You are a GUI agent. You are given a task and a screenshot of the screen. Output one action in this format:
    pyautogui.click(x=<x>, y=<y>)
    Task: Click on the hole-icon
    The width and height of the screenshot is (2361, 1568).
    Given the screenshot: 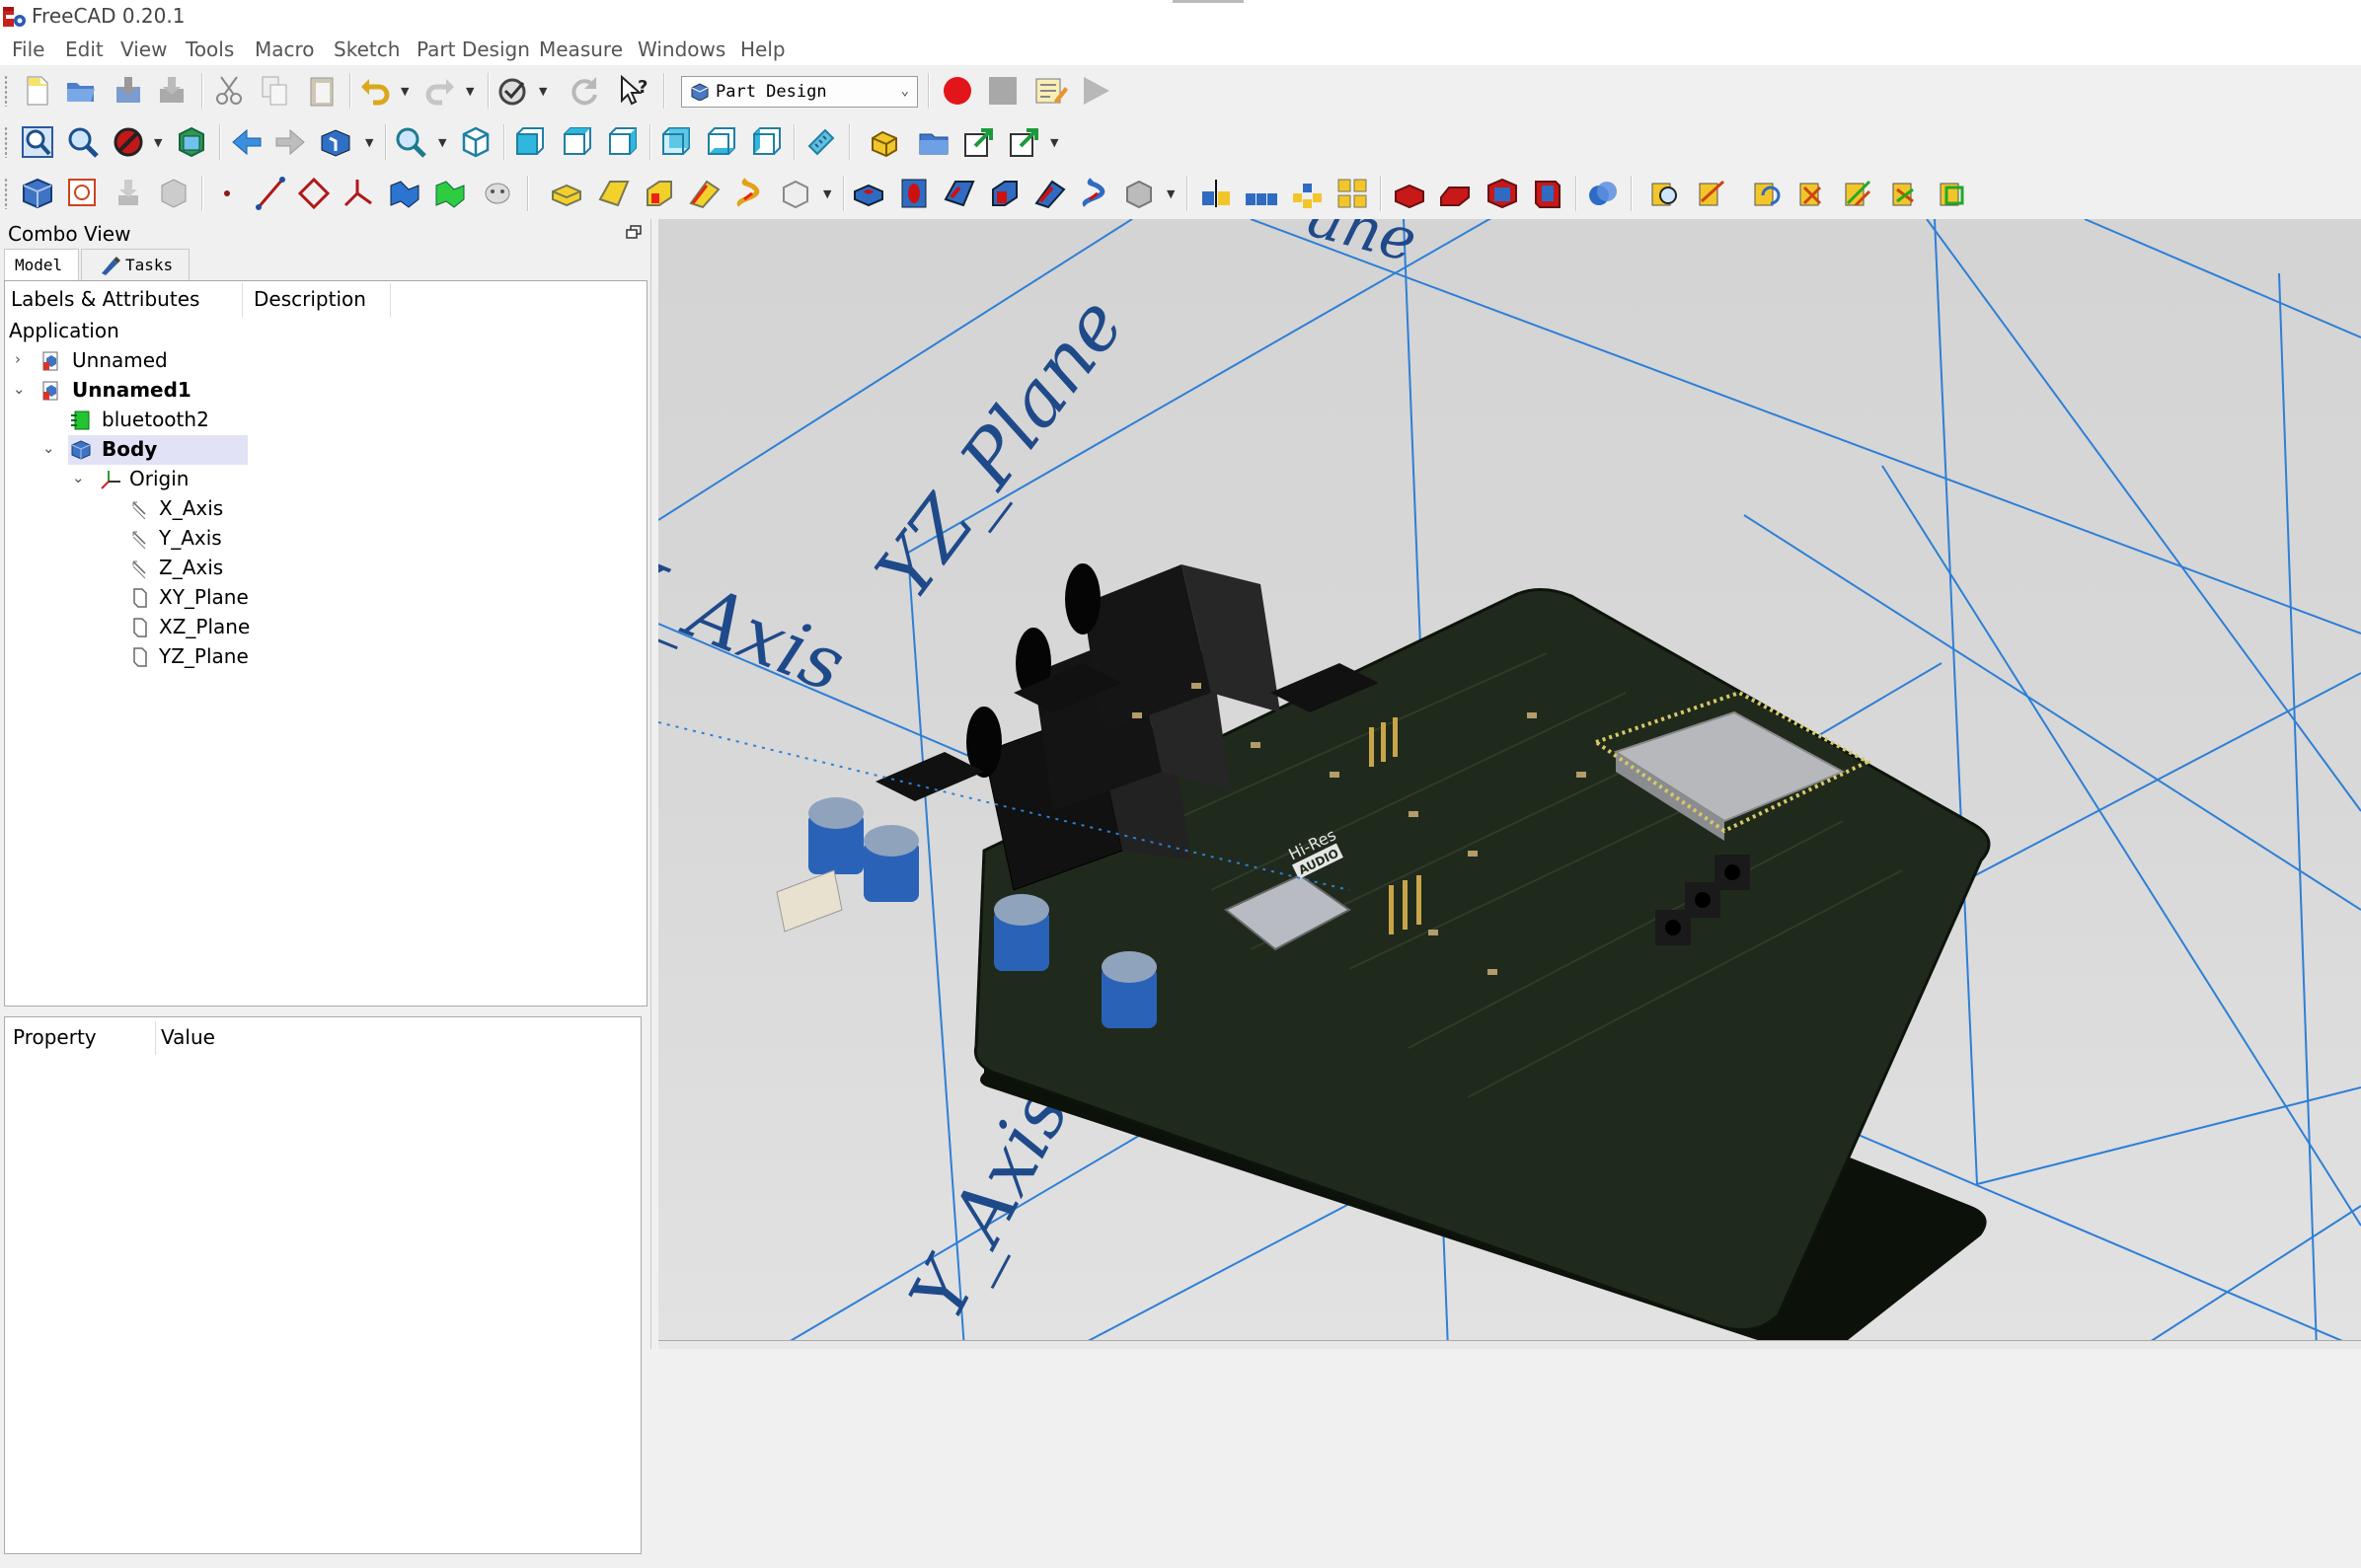 What is the action you would take?
    pyautogui.click(x=914, y=193)
    